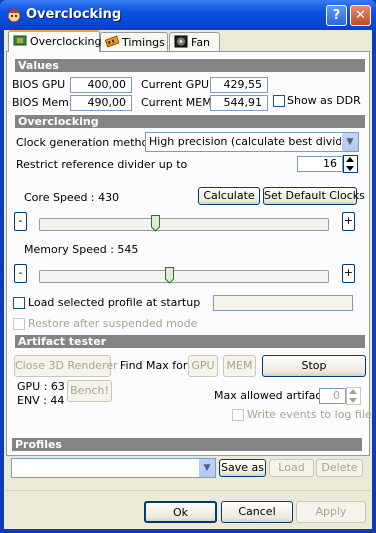 The height and width of the screenshot is (533, 376). Describe the element at coordinates (114, 303) in the screenshot. I see `load-profile-label: Load selected profile at startup` at that location.